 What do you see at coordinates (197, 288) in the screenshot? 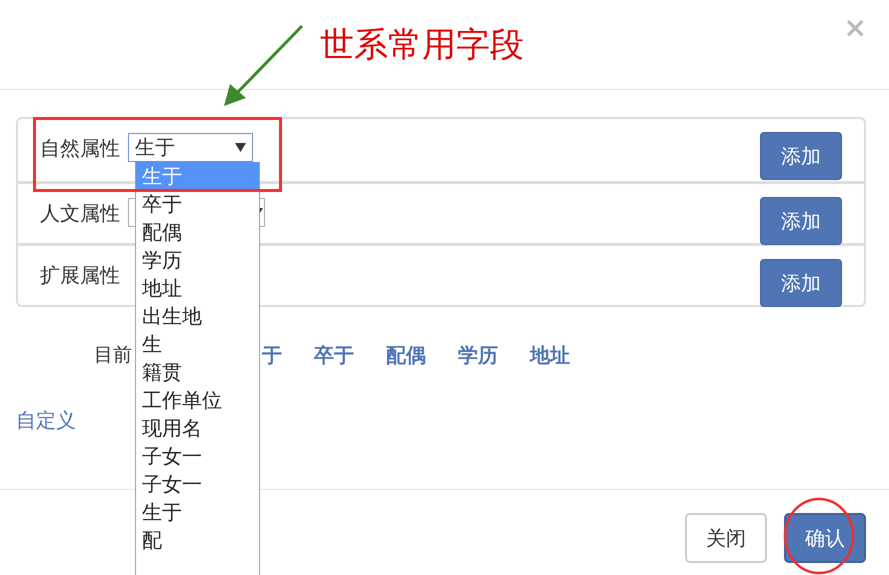
I see `dropdown-option: 地址` at bounding box center [197, 288].